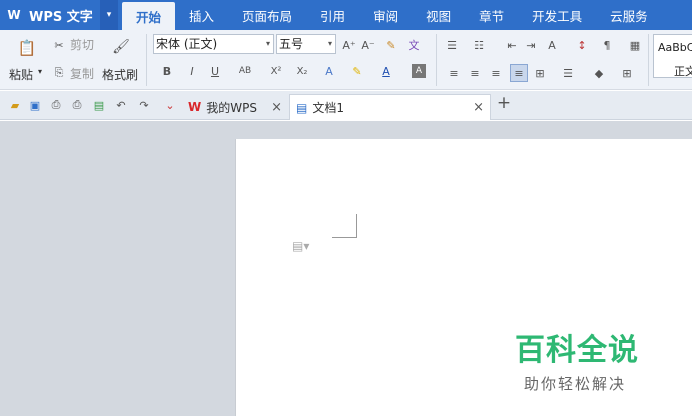 Image resolution: width=692 pixels, height=416 pixels. I want to click on style-gallery: AaBbC 正文, so click(672, 56).